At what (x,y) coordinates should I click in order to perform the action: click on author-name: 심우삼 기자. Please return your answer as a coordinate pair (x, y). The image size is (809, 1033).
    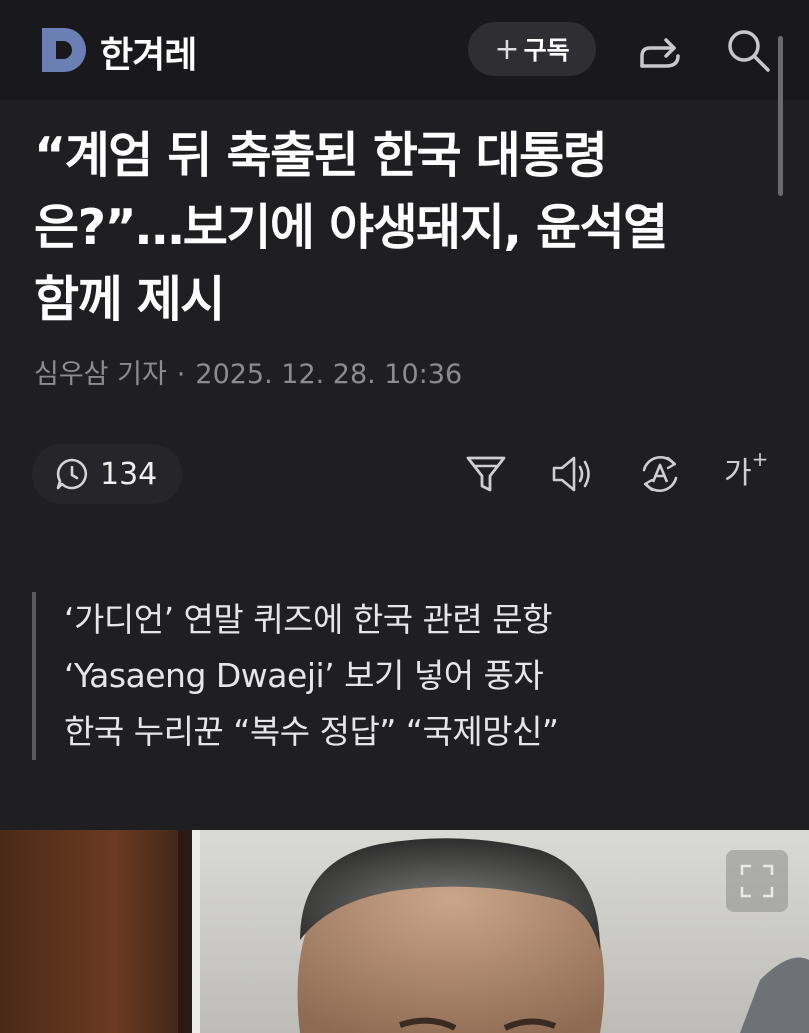
    Looking at the image, I should click on (100, 374).